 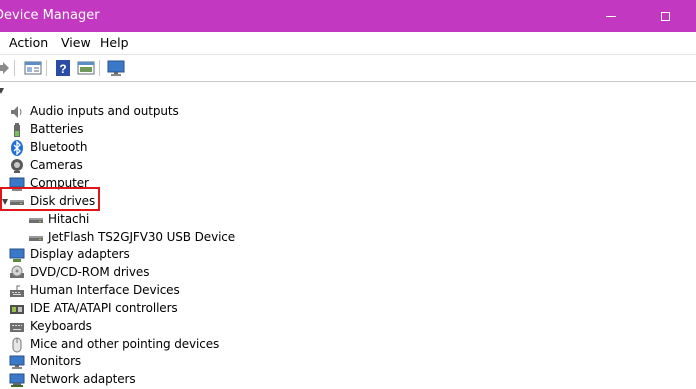 What do you see at coordinates (348, 327) in the screenshot?
I see `tree-item-keyboards: Keyboards` at bounding box center [348, 327].